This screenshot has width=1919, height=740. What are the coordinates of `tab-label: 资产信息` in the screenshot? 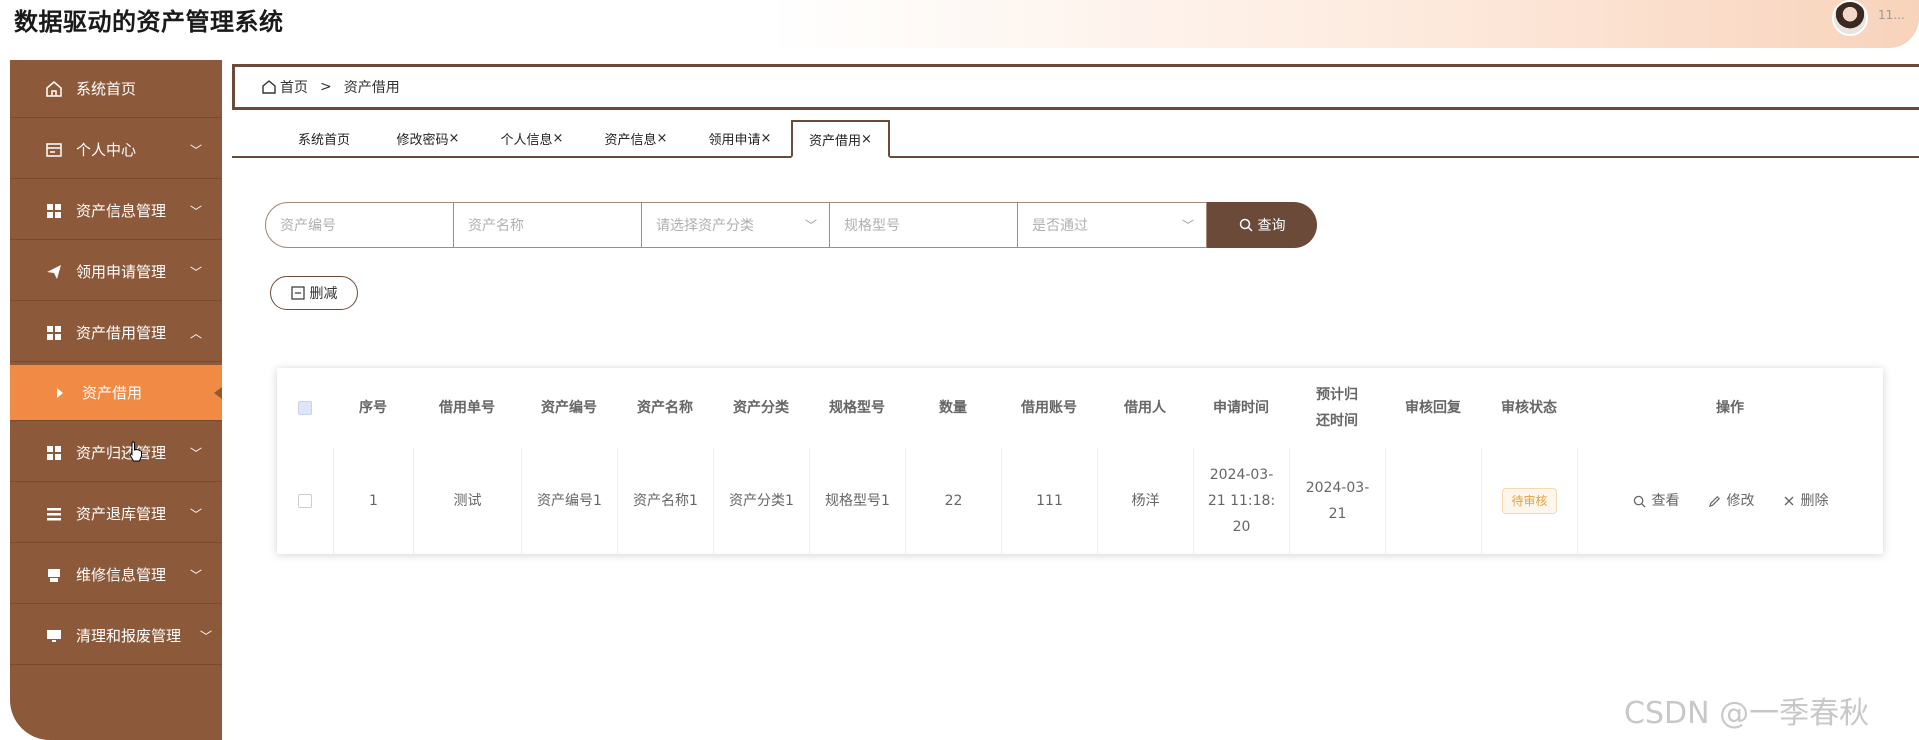 It's located at (630, 140).